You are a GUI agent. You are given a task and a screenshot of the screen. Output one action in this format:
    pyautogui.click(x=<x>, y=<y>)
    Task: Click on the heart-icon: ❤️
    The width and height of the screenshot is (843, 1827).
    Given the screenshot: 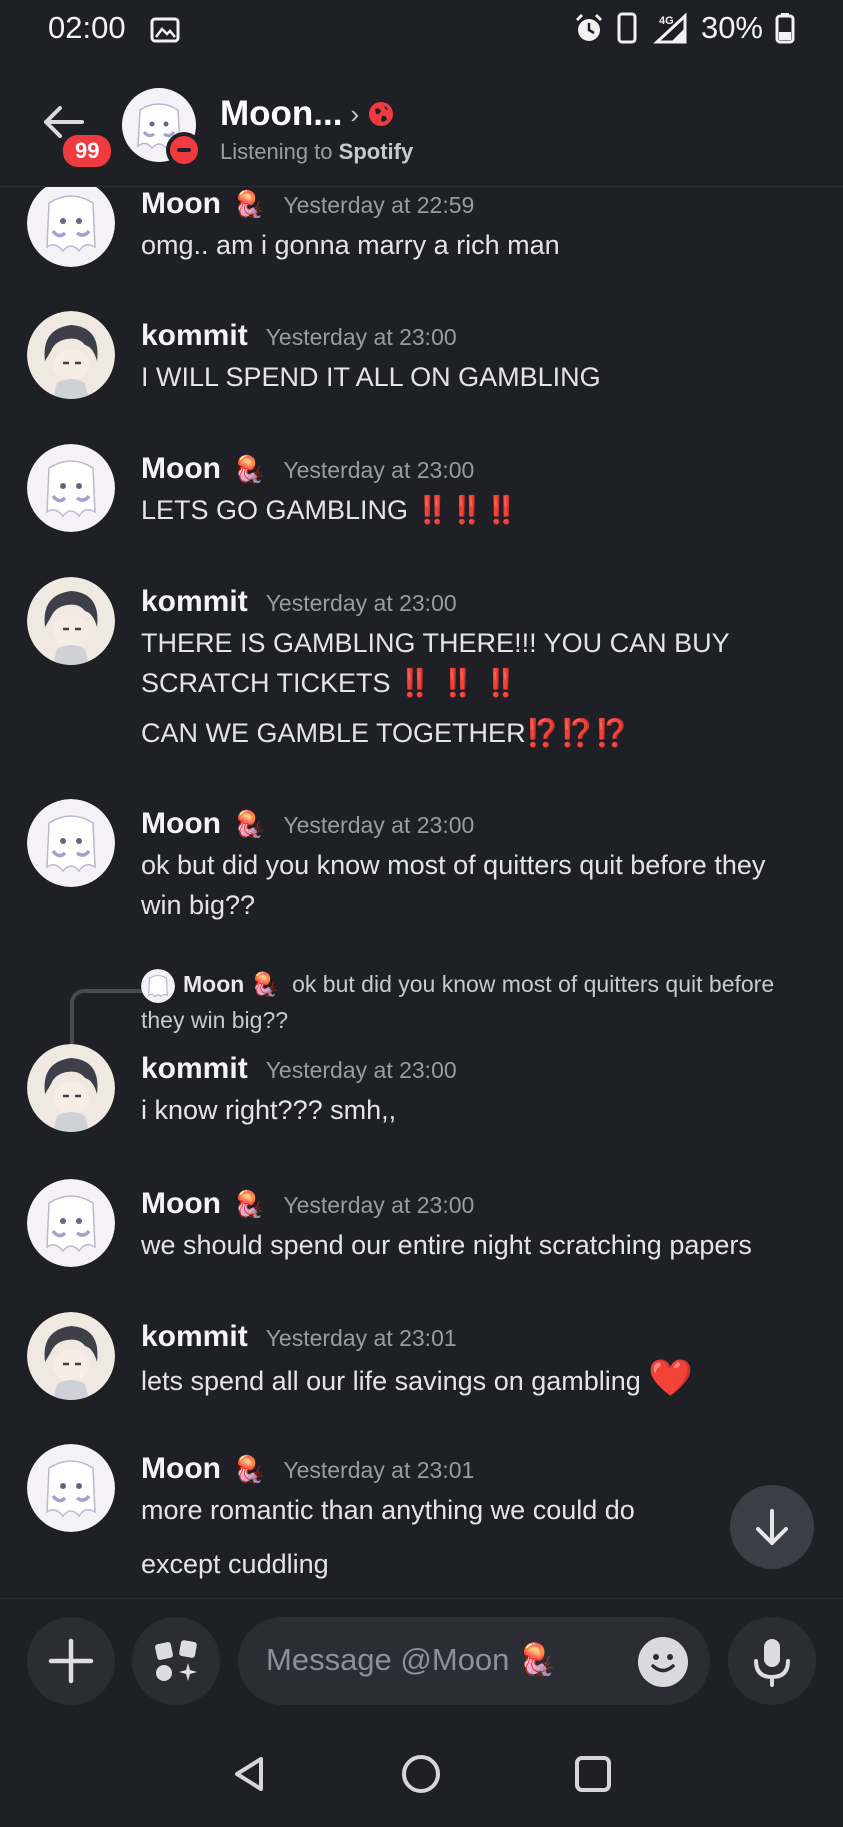 What is the action you would take?
    pyautogui.click(x=671, y=1377)
    